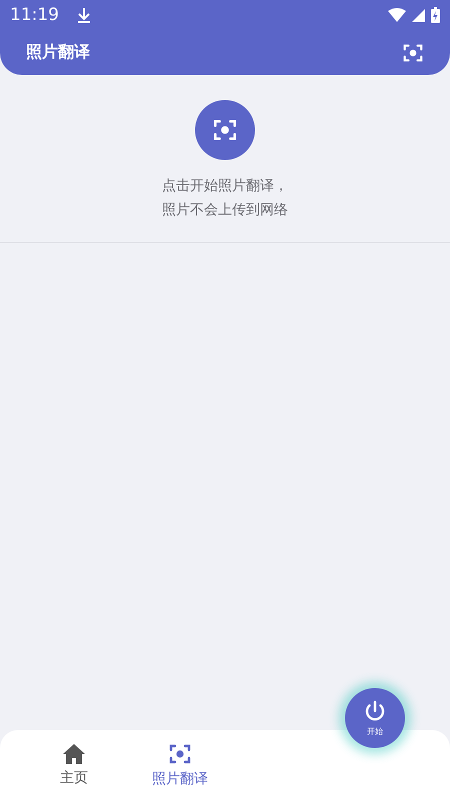  I want to click on wifi-icon, so click(397, 15).